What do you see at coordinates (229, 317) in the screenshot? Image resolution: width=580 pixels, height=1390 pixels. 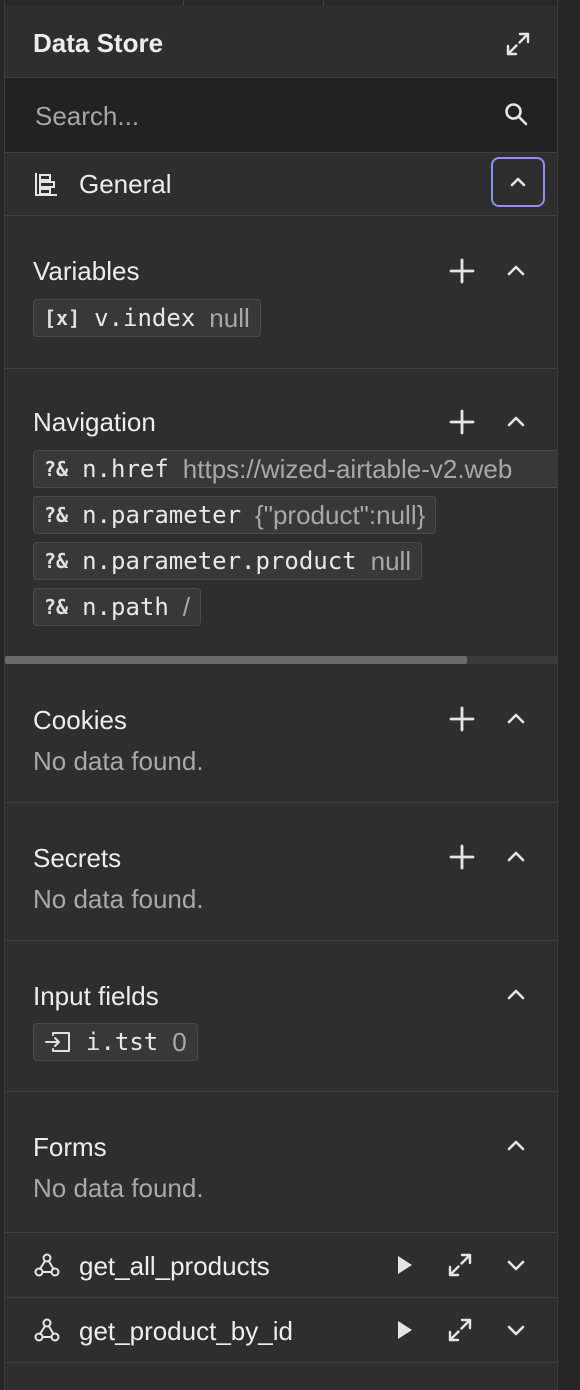 I see `variable-value: null` at bounding box center [229, 317].